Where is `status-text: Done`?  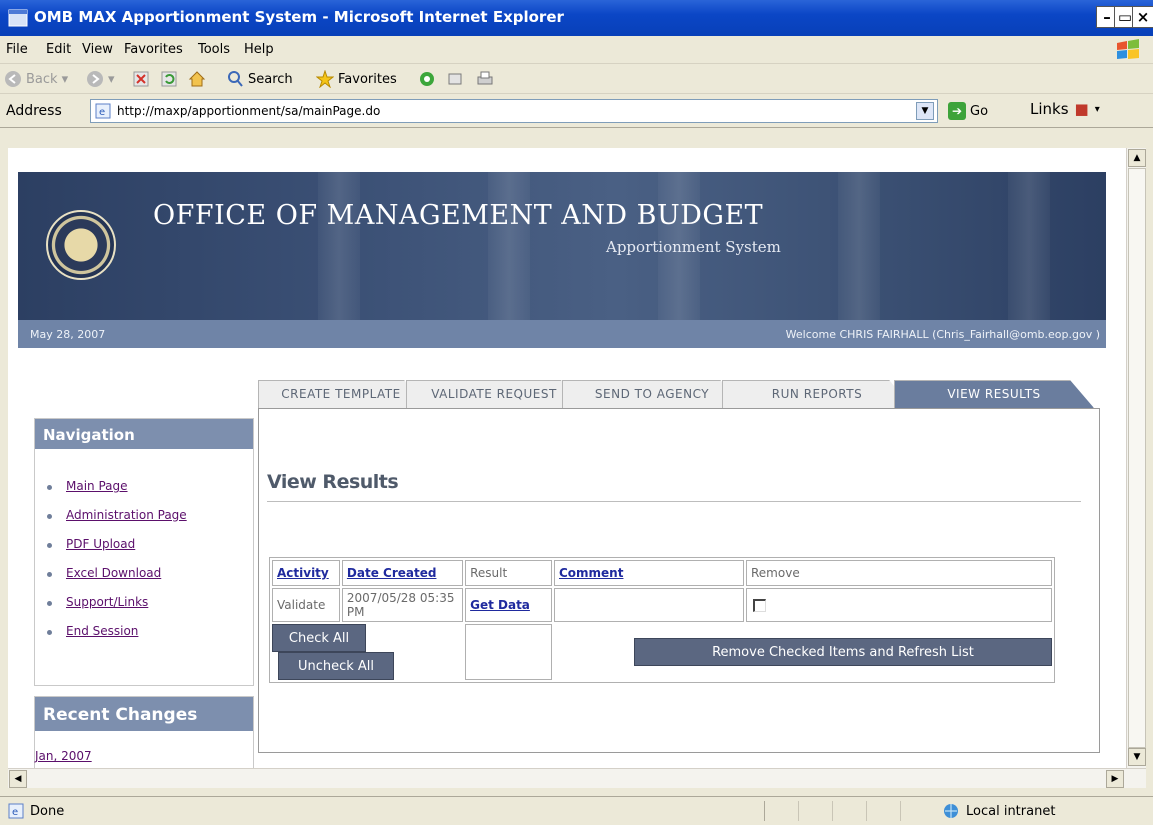
status-text: Done is located at coordinates (47, 811).